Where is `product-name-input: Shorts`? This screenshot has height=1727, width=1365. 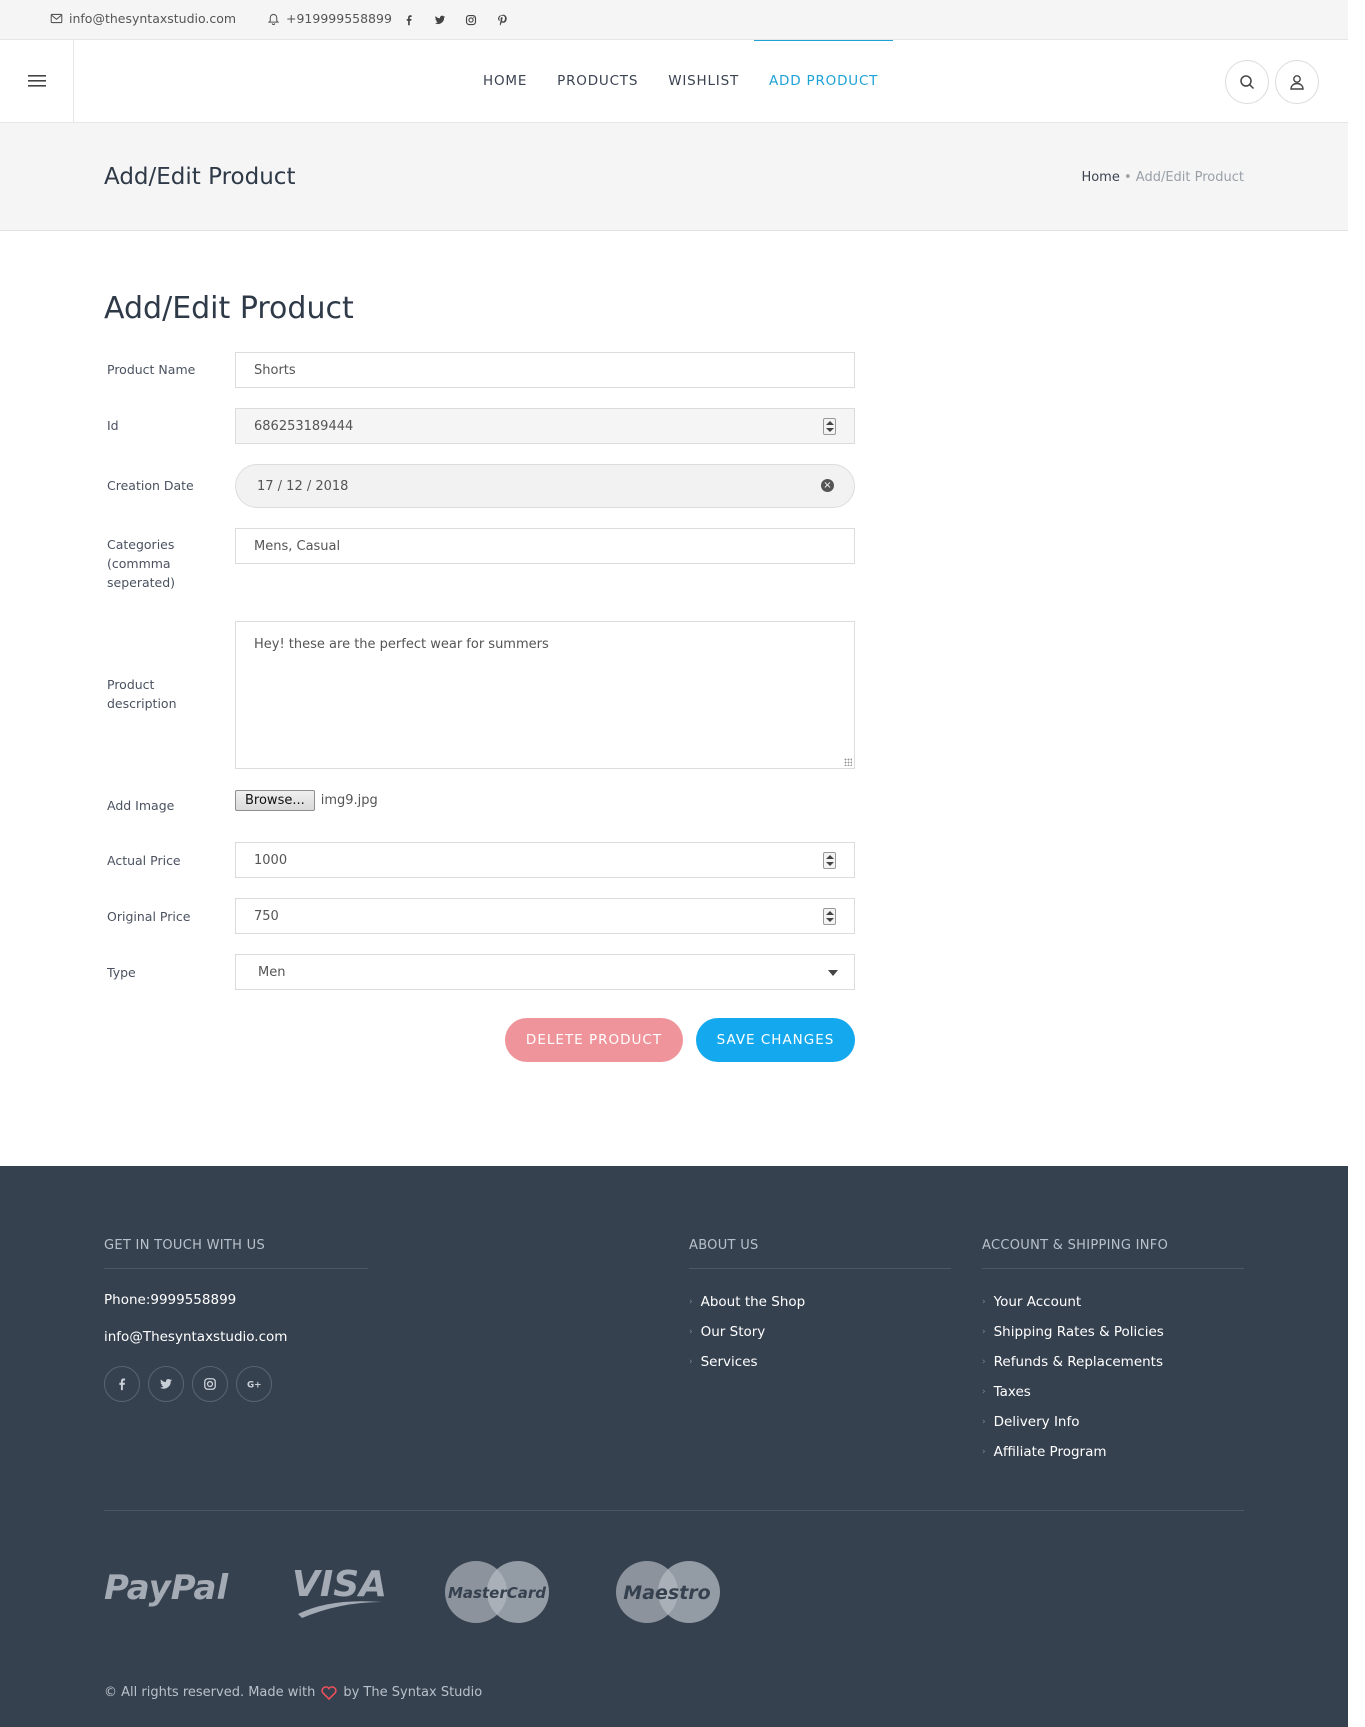 product-name-input: Shorts is located at coordinates (545, 370).